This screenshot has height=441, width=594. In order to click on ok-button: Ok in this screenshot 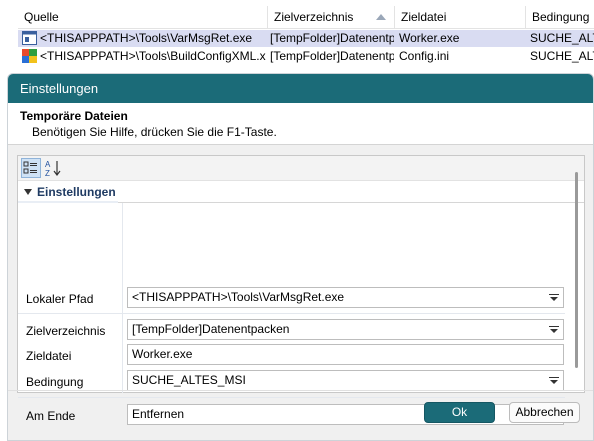, I will do `click(459, 412)`.